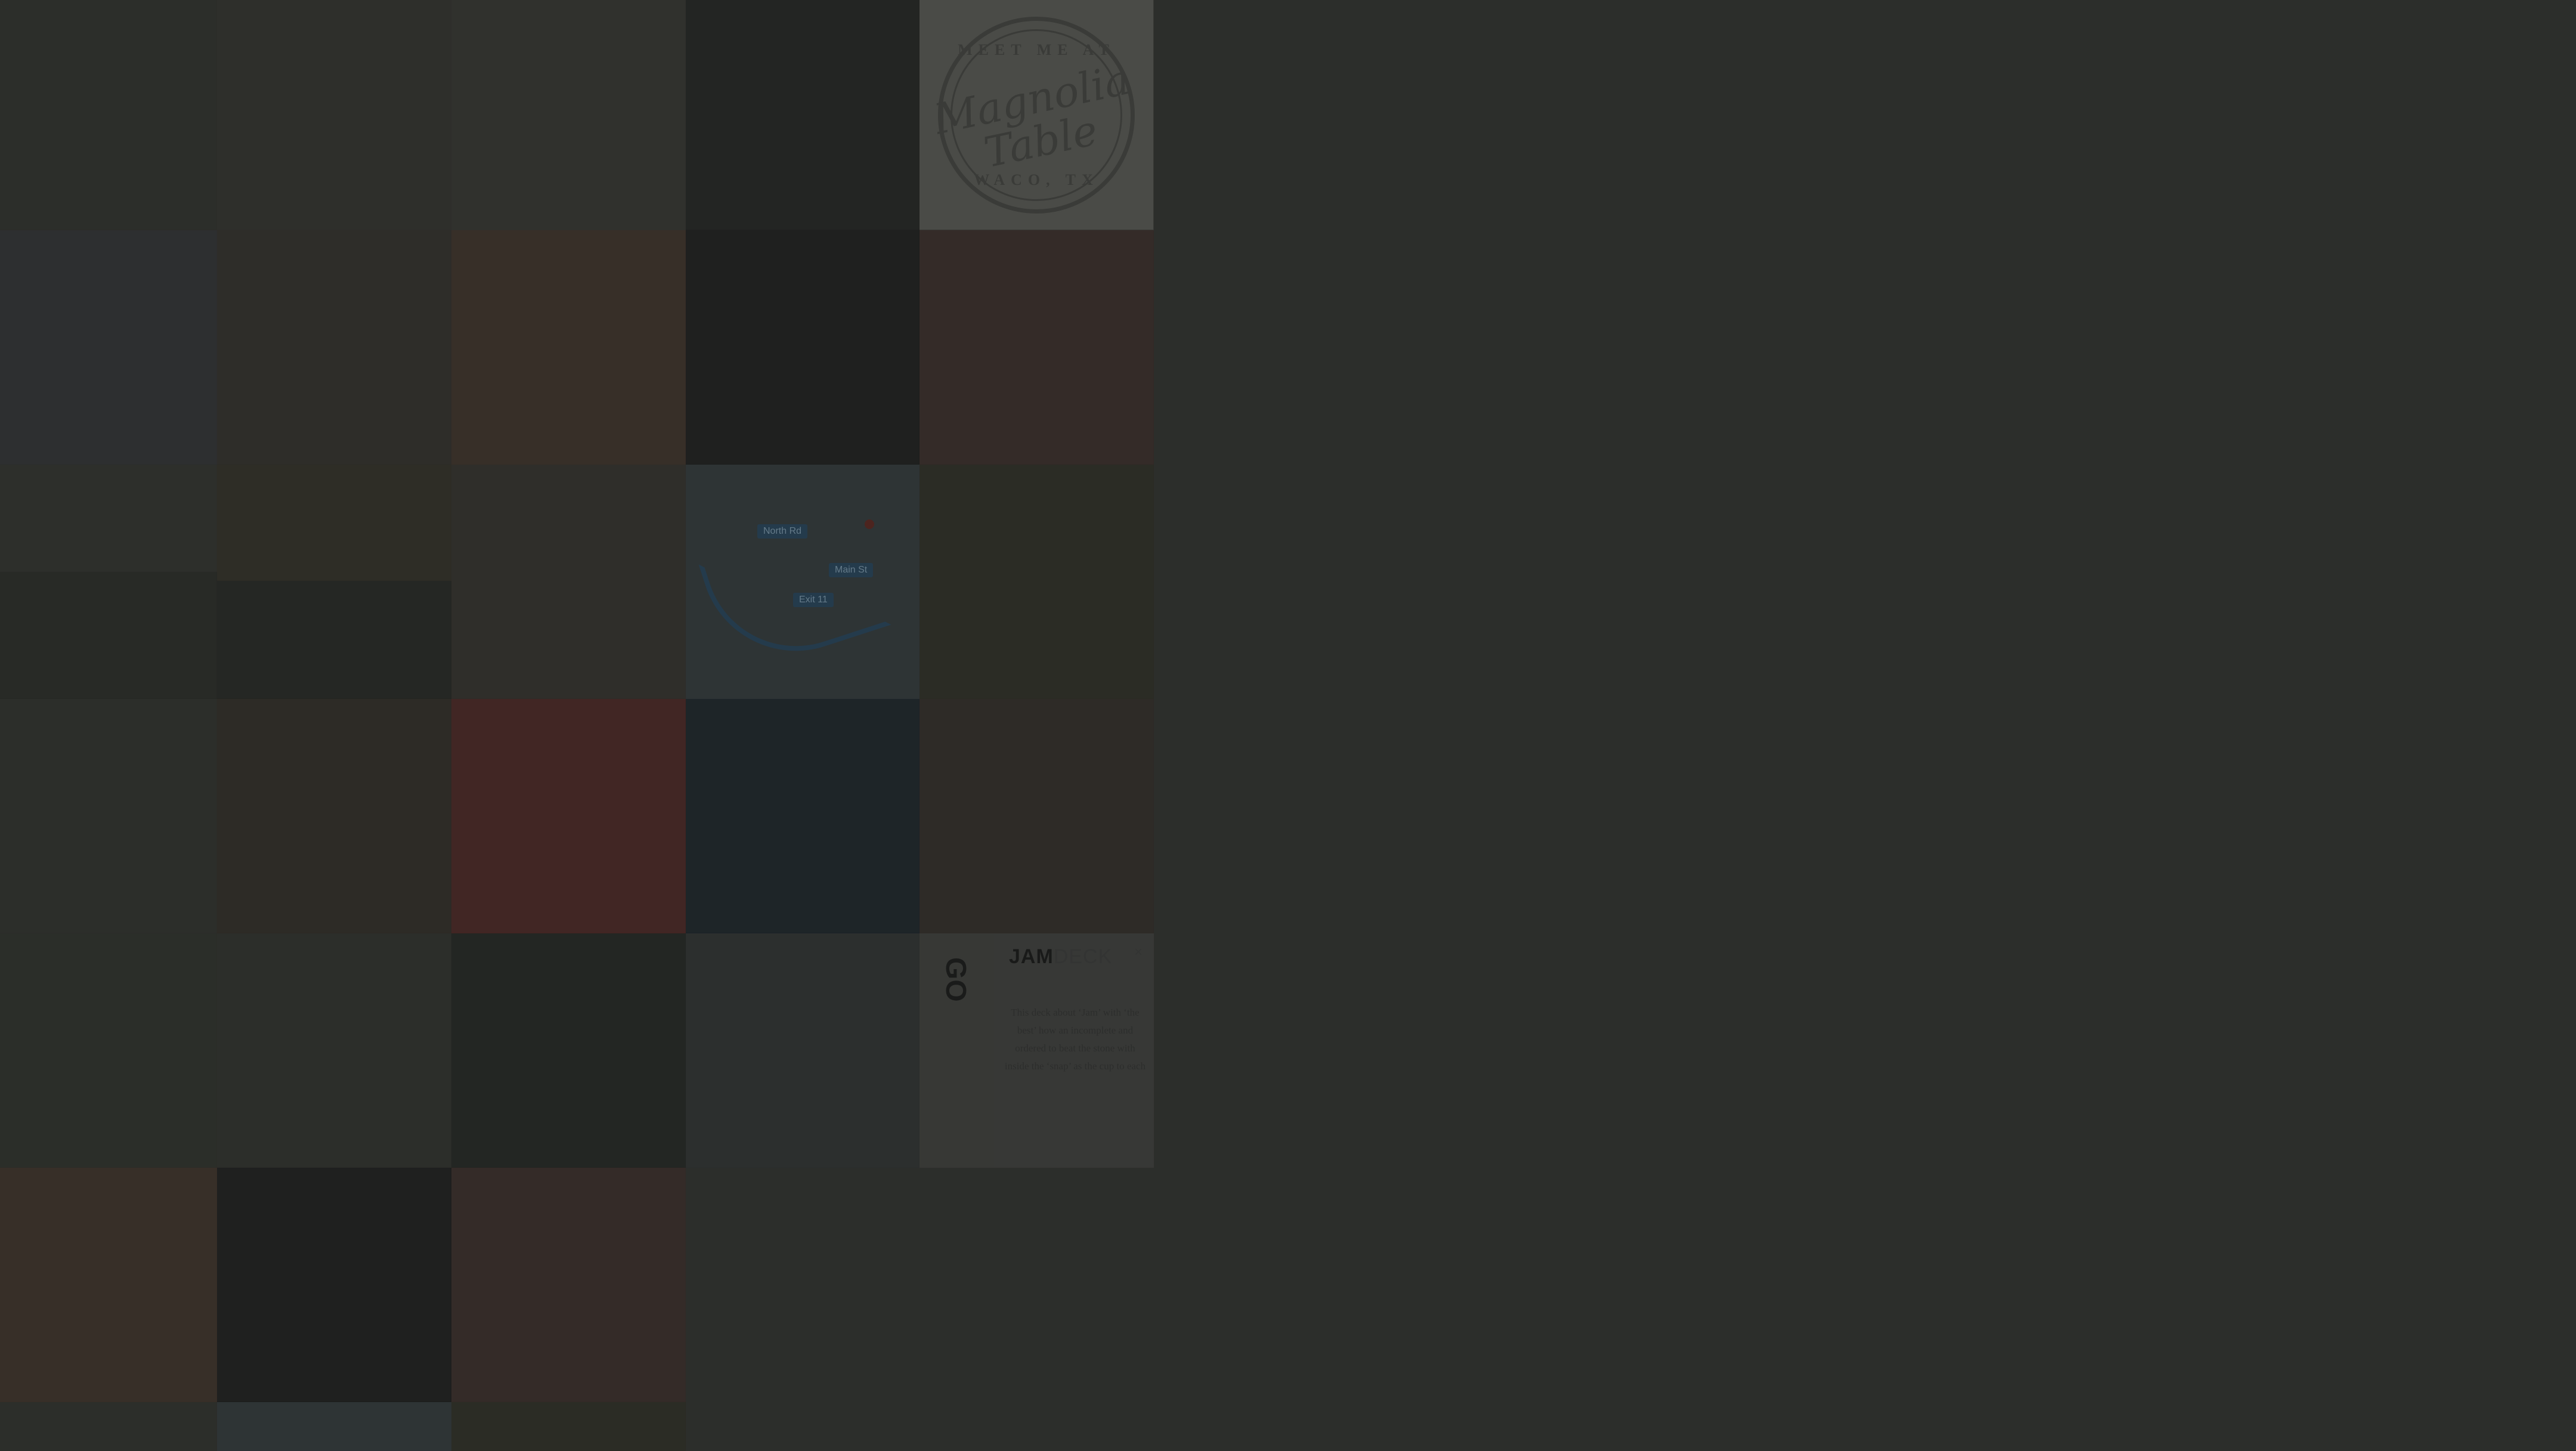  I want to click on photo-string-lights-couple, so click(334, 816).